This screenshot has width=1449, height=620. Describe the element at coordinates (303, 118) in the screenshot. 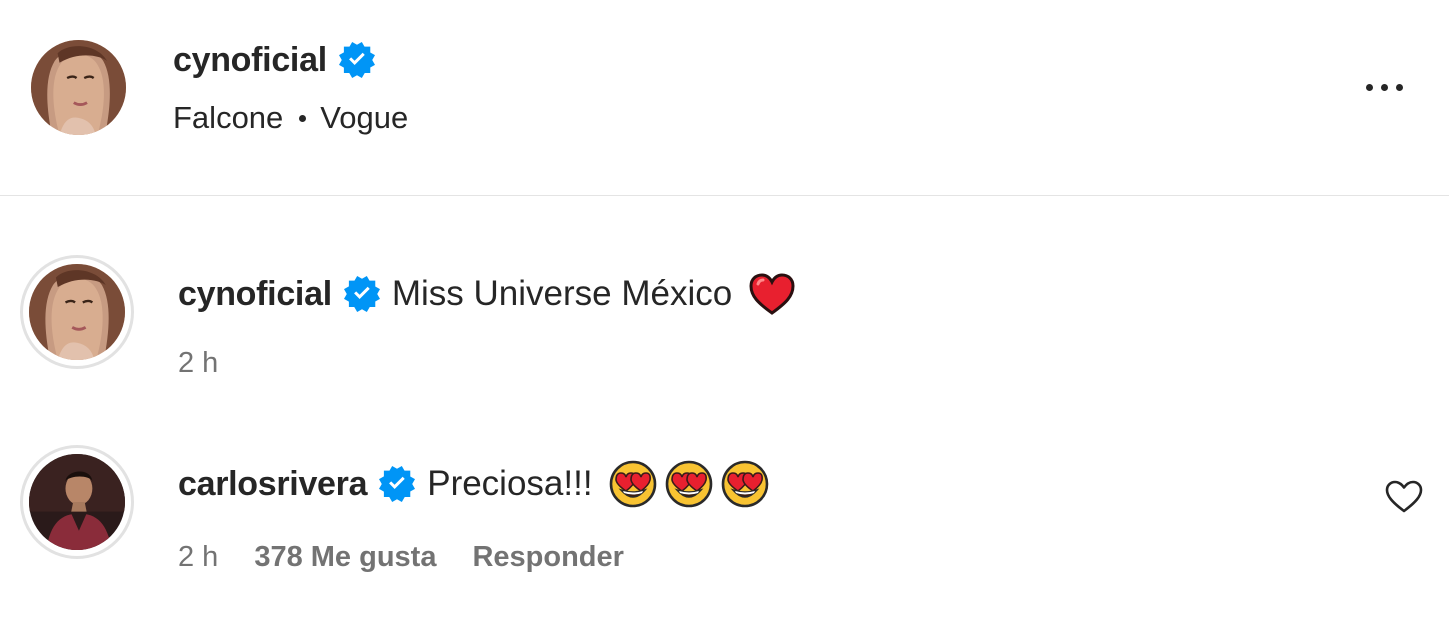

I see `bullet-separator-icon` at that location.